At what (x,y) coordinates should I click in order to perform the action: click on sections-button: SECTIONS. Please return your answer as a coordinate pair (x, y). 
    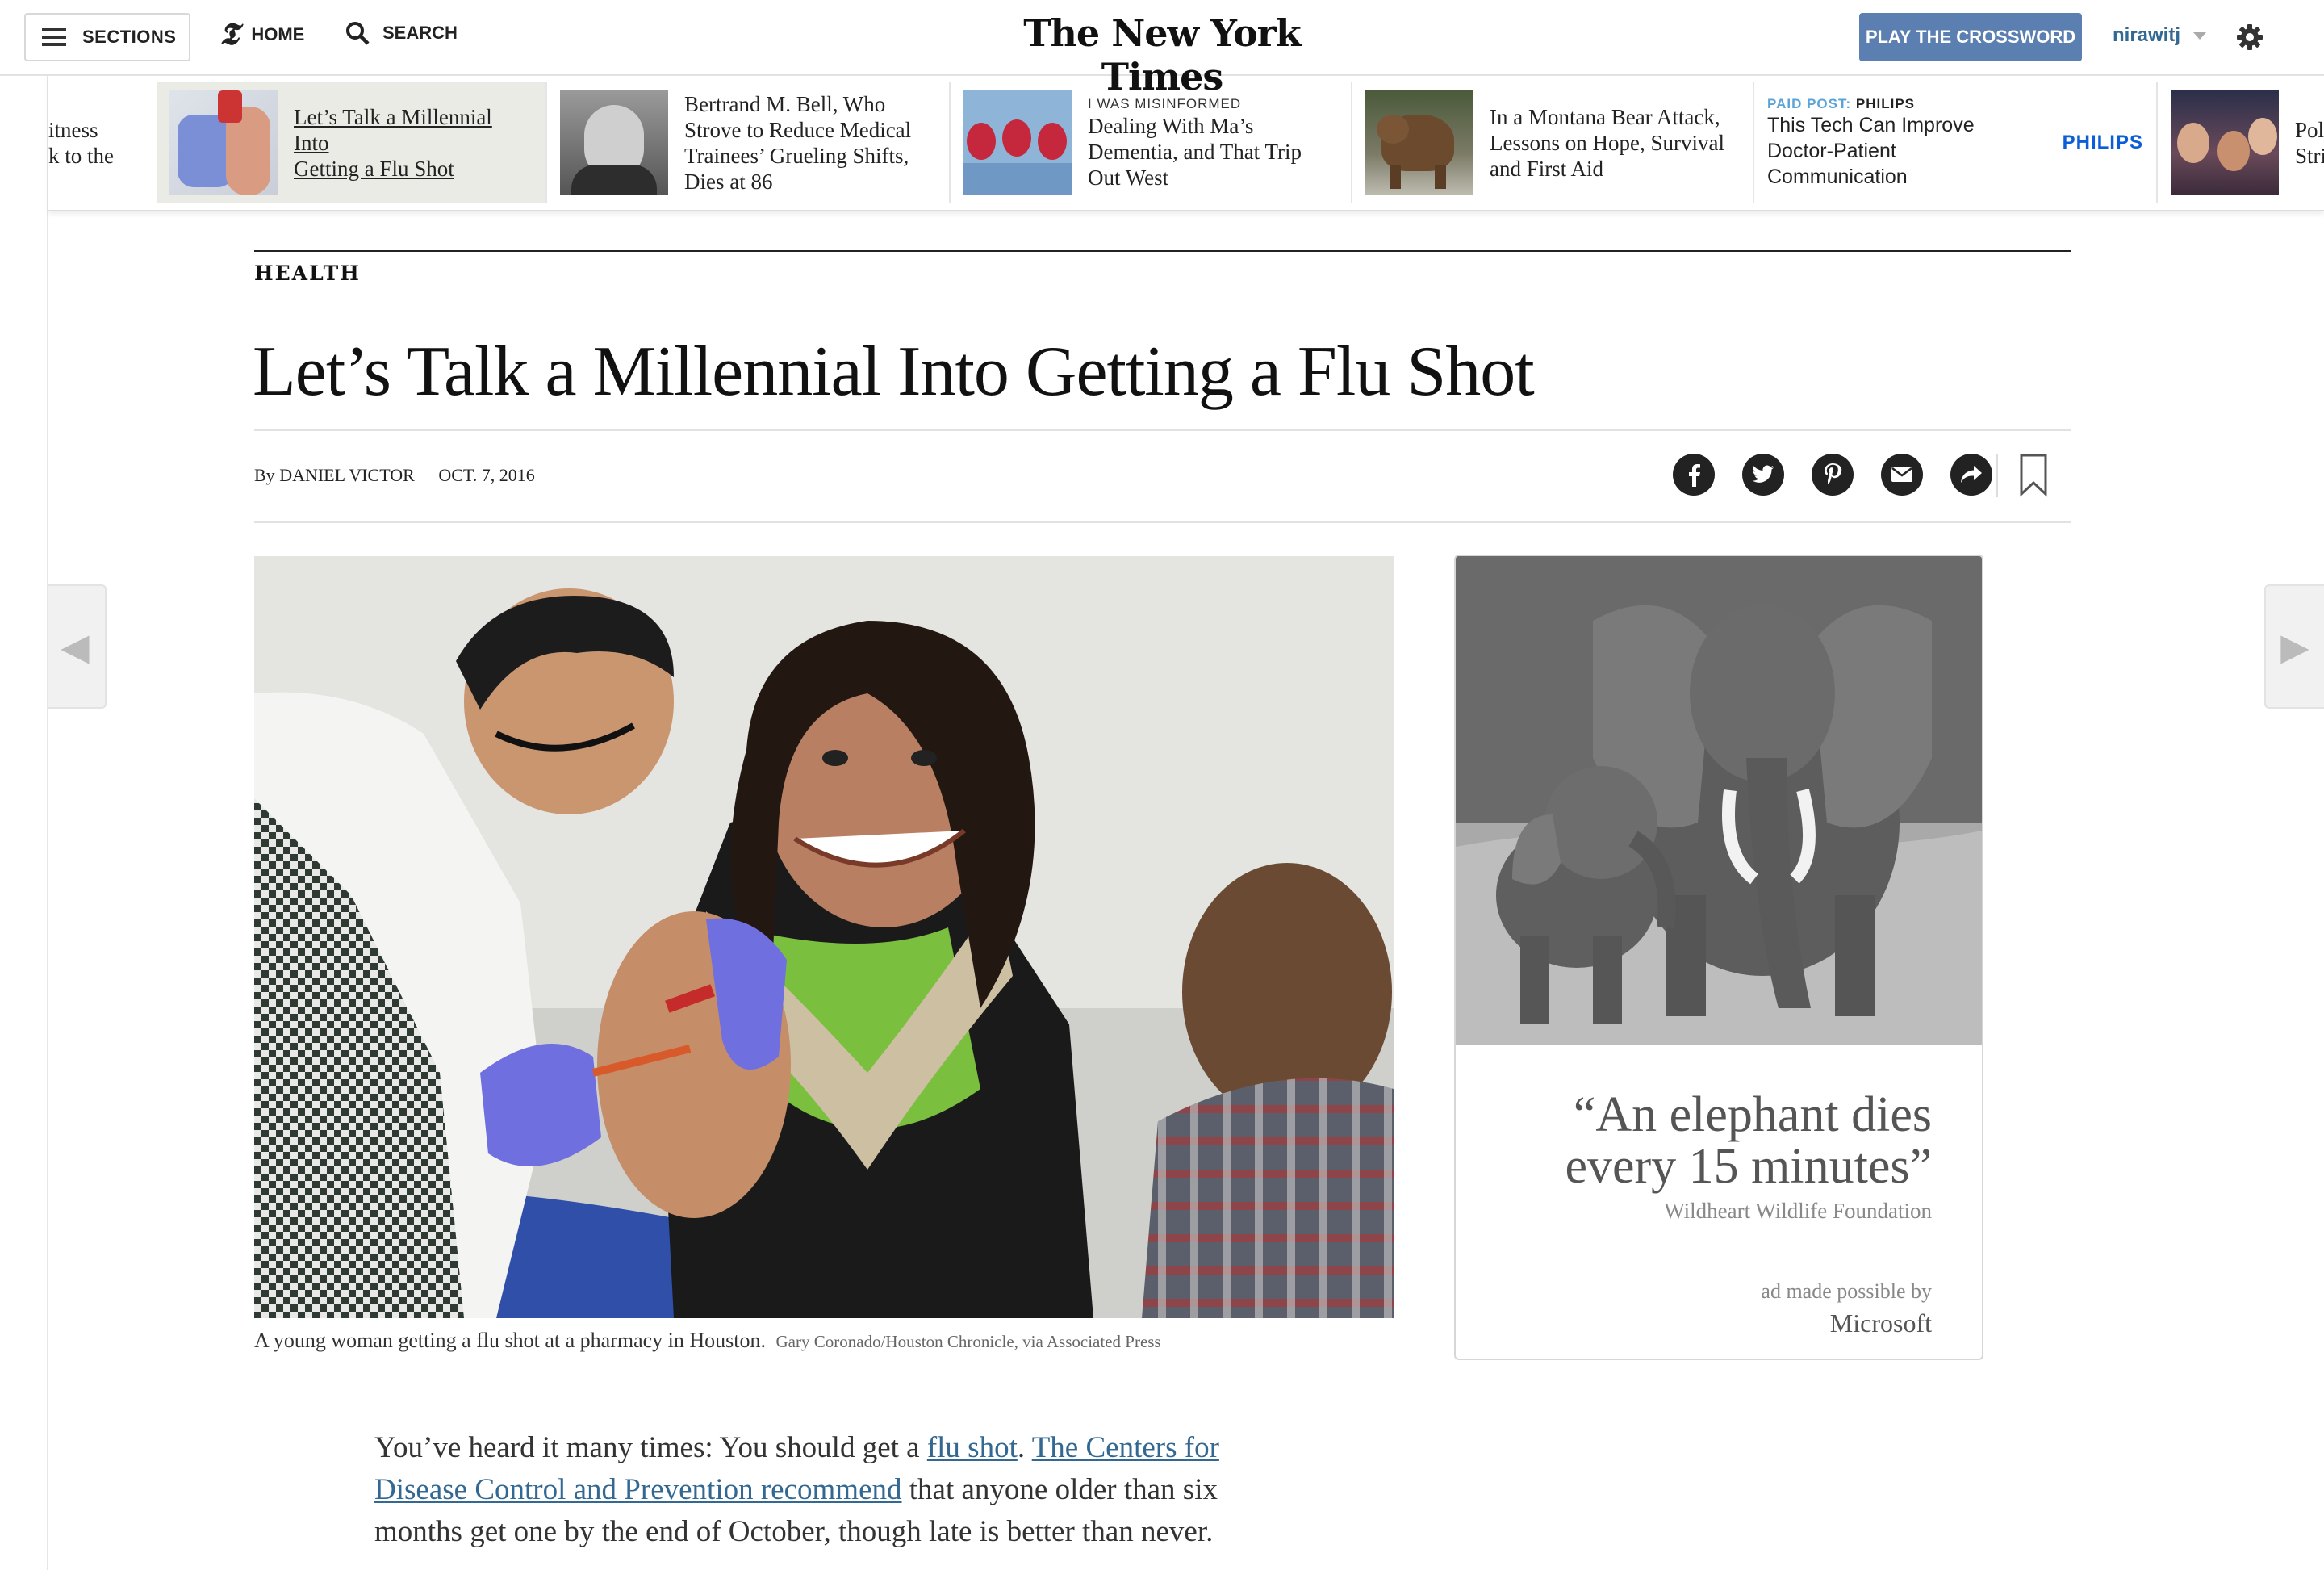
    Looking at the image, I should click on (107, 37).